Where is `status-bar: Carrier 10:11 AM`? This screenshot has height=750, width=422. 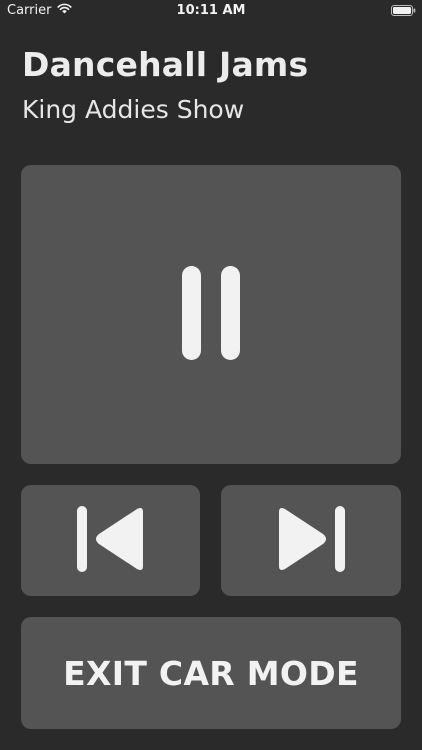
status-bar: Carrier 10:11 AM is located at coordinates (211, 11).